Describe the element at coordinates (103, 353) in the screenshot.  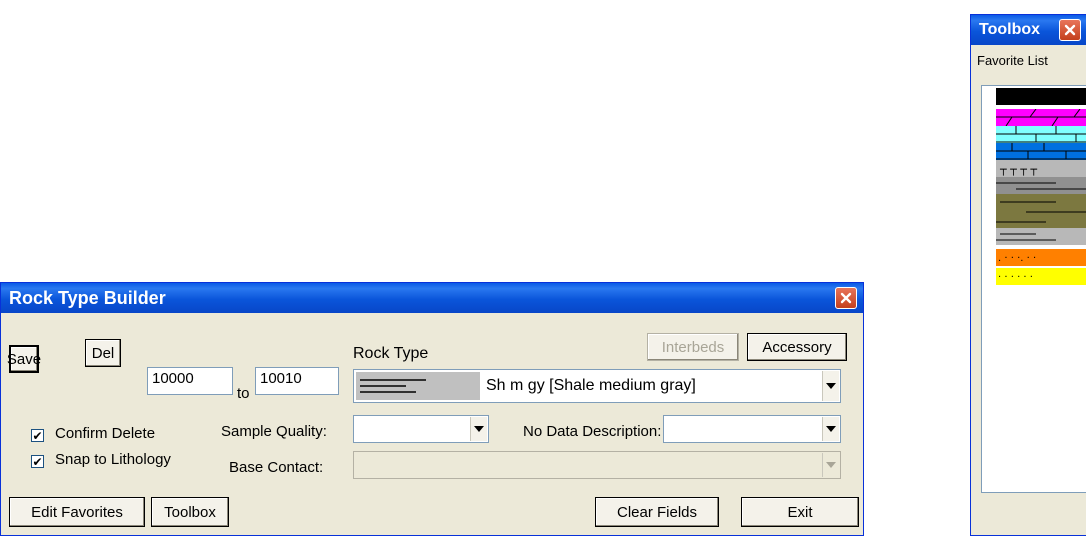
I see `del-button: Del` at that location.